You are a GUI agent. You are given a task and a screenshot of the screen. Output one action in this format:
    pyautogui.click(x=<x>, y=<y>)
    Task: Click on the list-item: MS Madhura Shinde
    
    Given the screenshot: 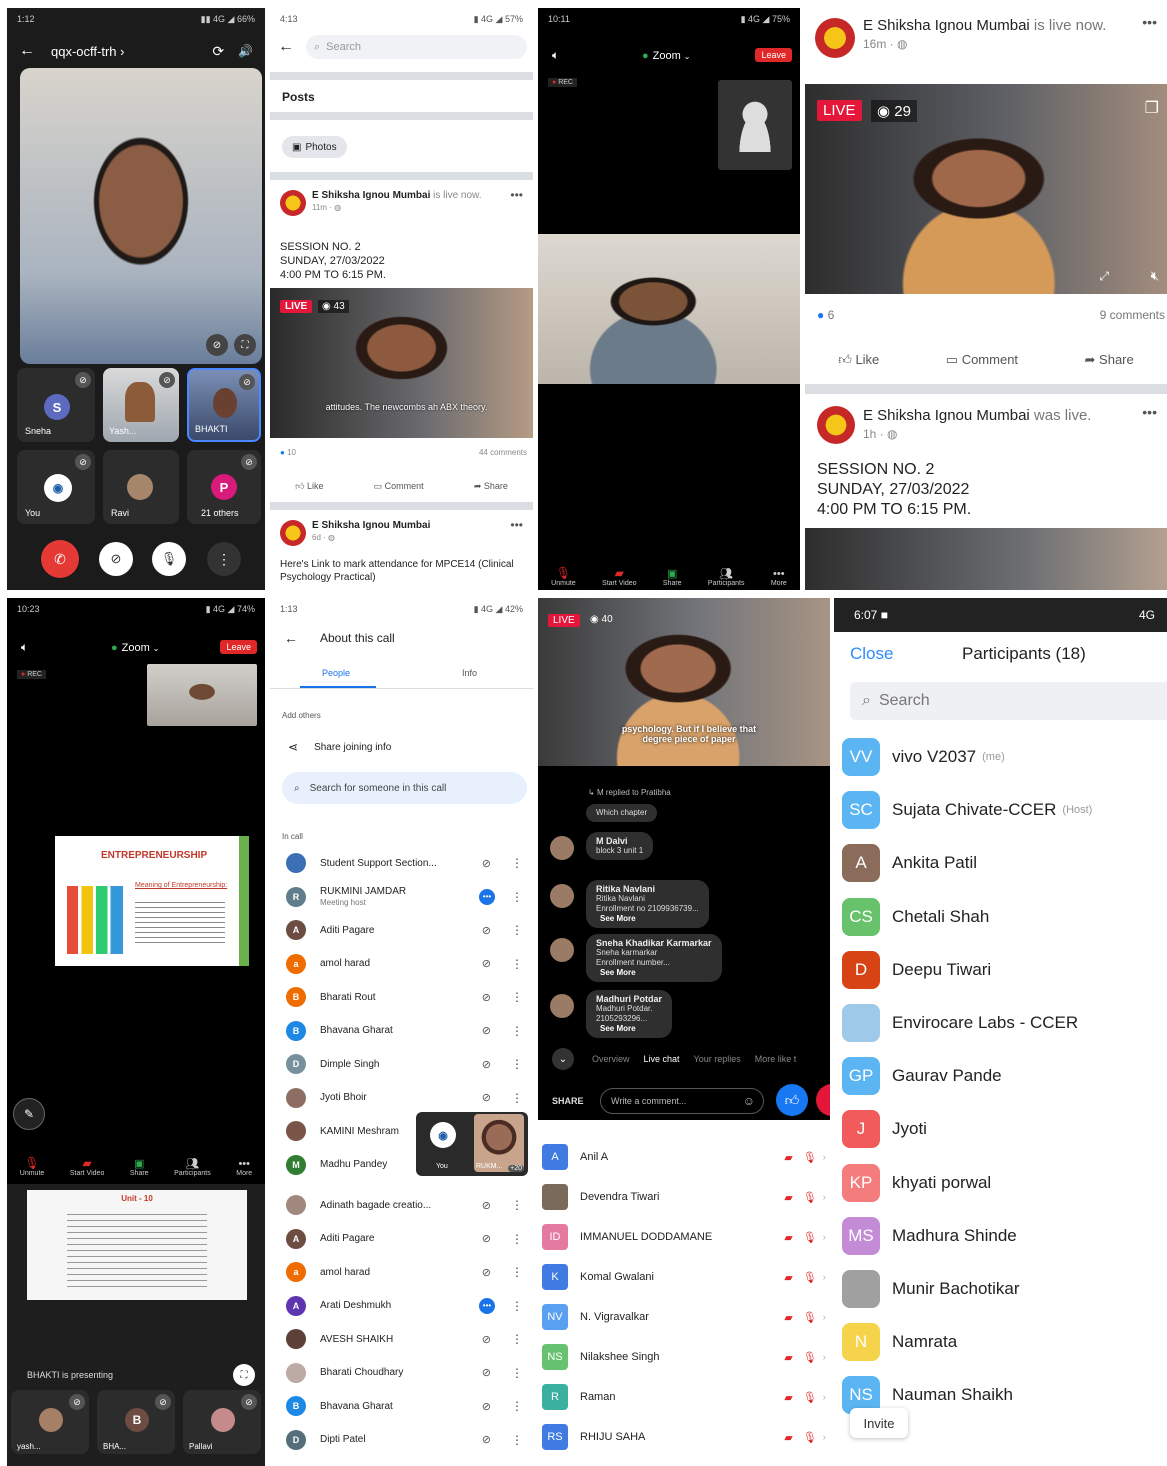 What is the action you would take?
    pyautogui.click(x=1000, y=1236)
    